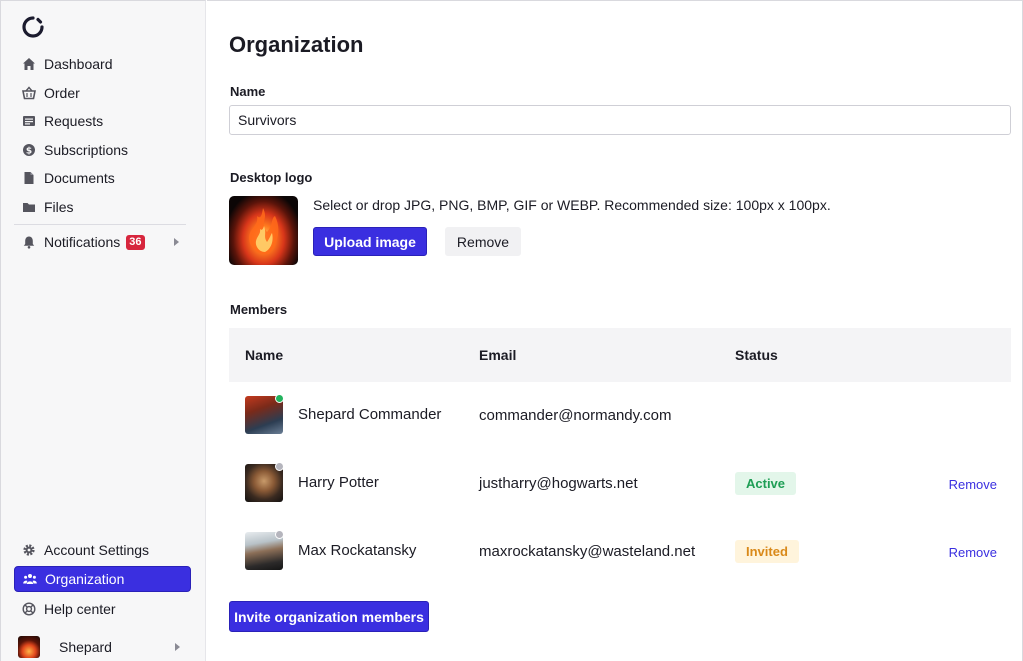 Image resolution: width=1023 pixels, height=661 pixels. I want to click on sidebar-item-label: Dashboard, so click(78, 64).